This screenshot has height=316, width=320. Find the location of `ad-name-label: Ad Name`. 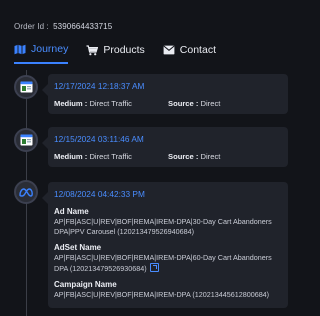

ad-name-label: Ad Name is located at coordinates (71, 211).